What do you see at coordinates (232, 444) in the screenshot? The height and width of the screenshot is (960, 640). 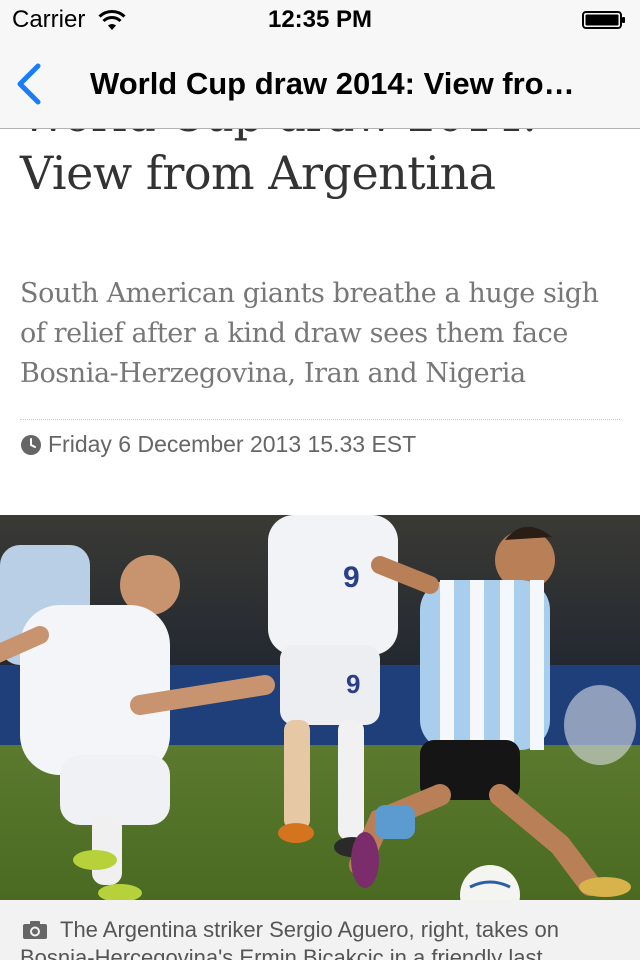 I see `article-dateline: Friday 6 December 2013 15.33 EST` at bounding box center [232, 444].